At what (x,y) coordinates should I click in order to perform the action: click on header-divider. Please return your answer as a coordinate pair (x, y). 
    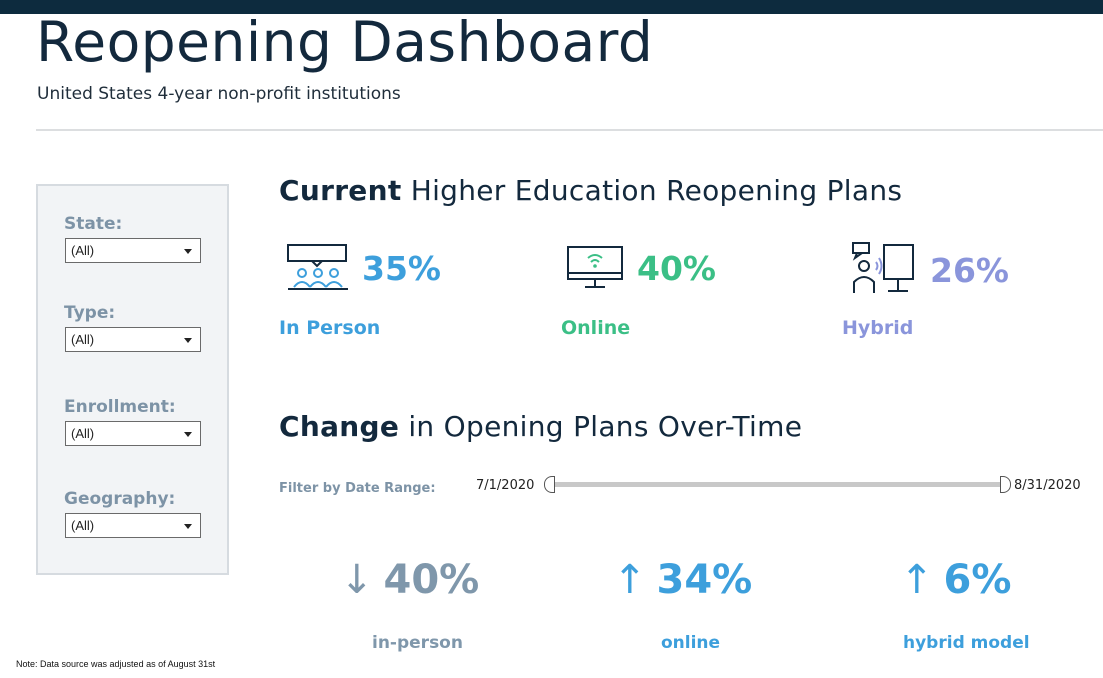
    Looking at the image, I should click on (569, 130).